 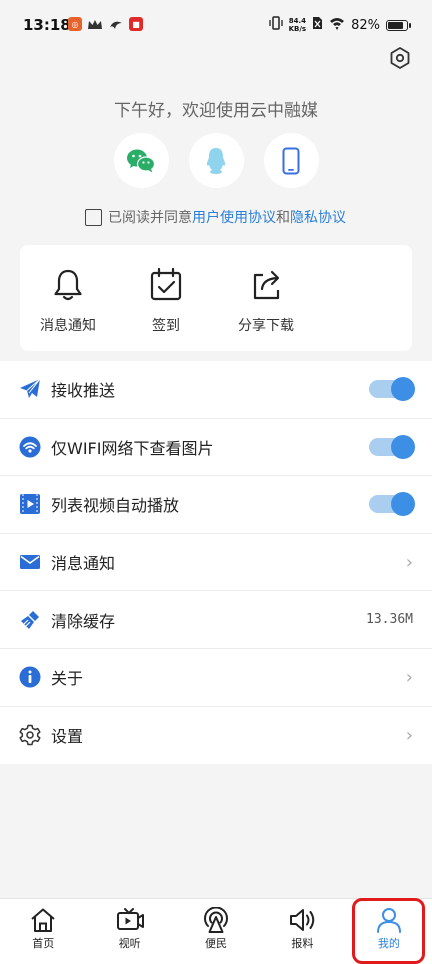 What do you see at coordinates (266, 326) in the screenshot?
I see `quick-action-label: 分享下载` at bounding box center [266, 326].